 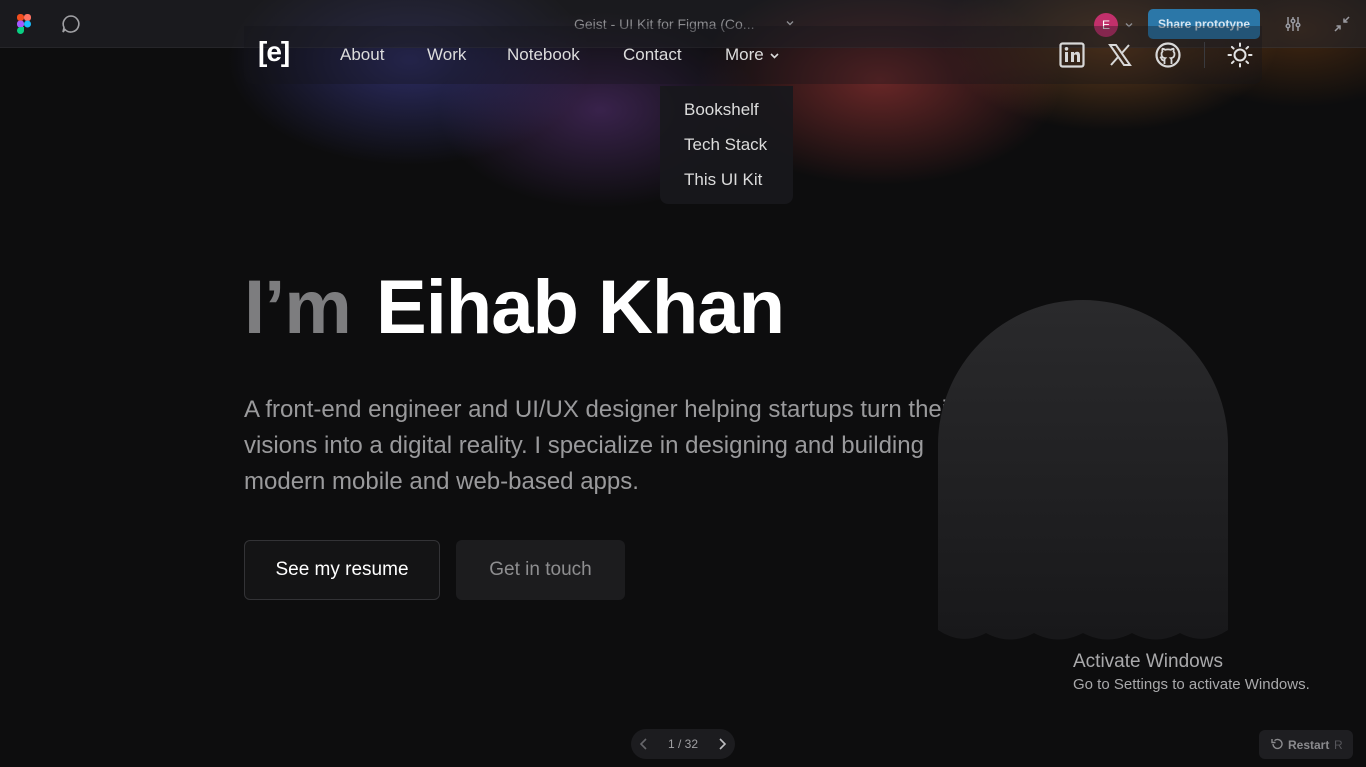 I want to click on hero-greeting: I’m, so click(x=298, y=307).